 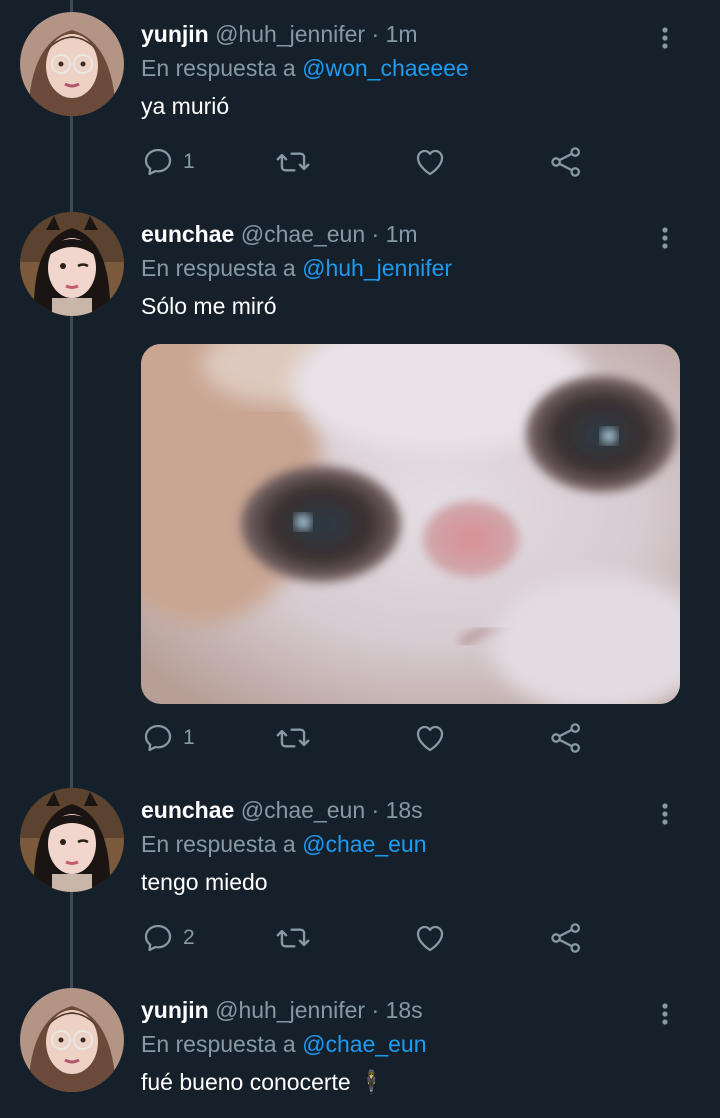 I want to click on reply-button: 2, so click(x=168, y=938).